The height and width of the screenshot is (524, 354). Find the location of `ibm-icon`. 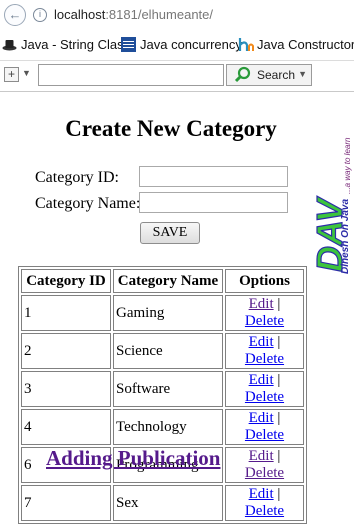

ibm-icon is located at coordinates (128, 44).